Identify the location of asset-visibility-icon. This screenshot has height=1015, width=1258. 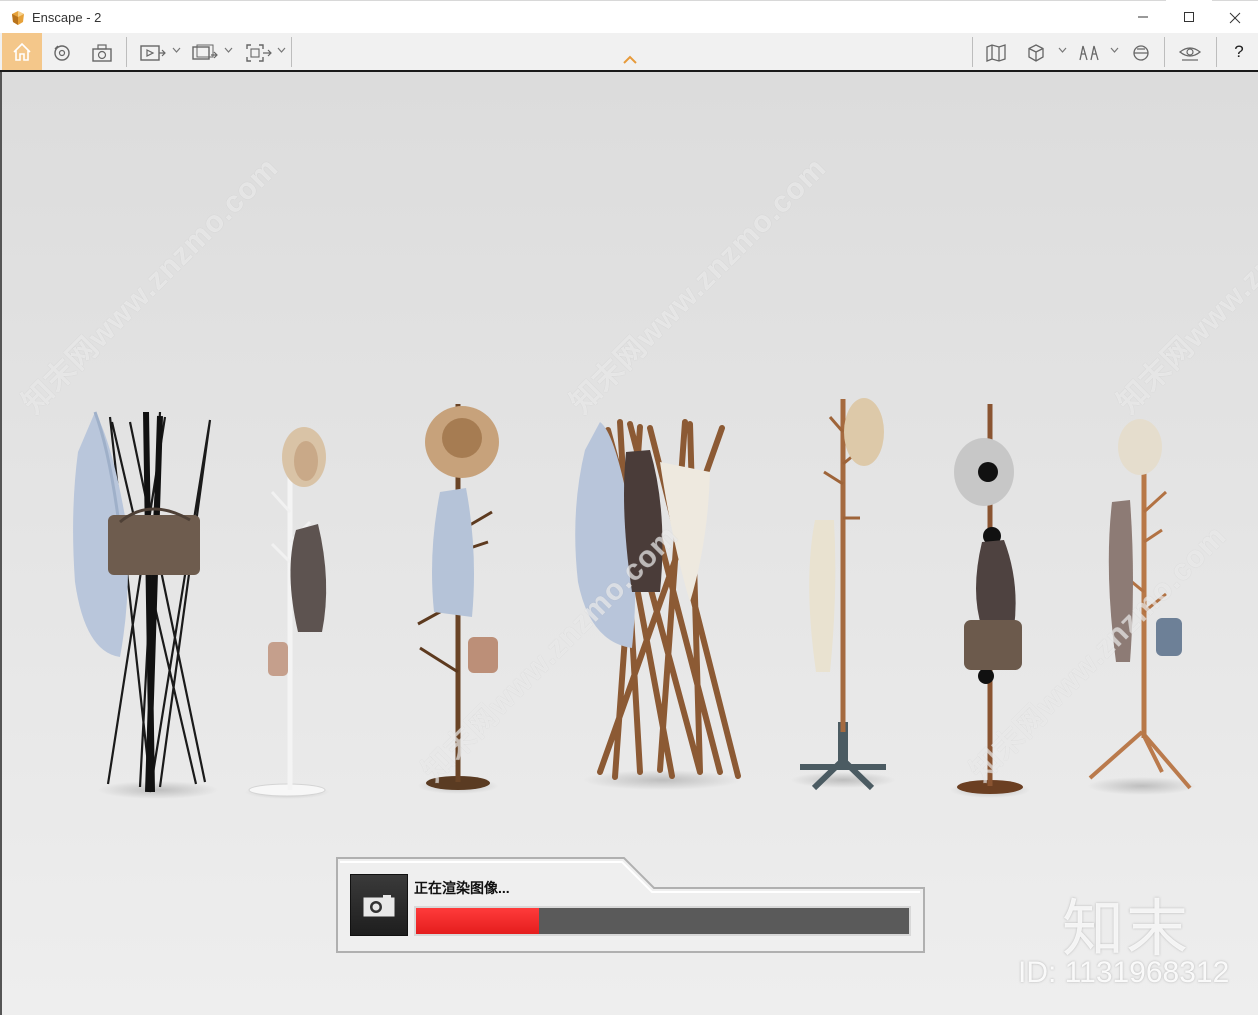
(1190, 54).